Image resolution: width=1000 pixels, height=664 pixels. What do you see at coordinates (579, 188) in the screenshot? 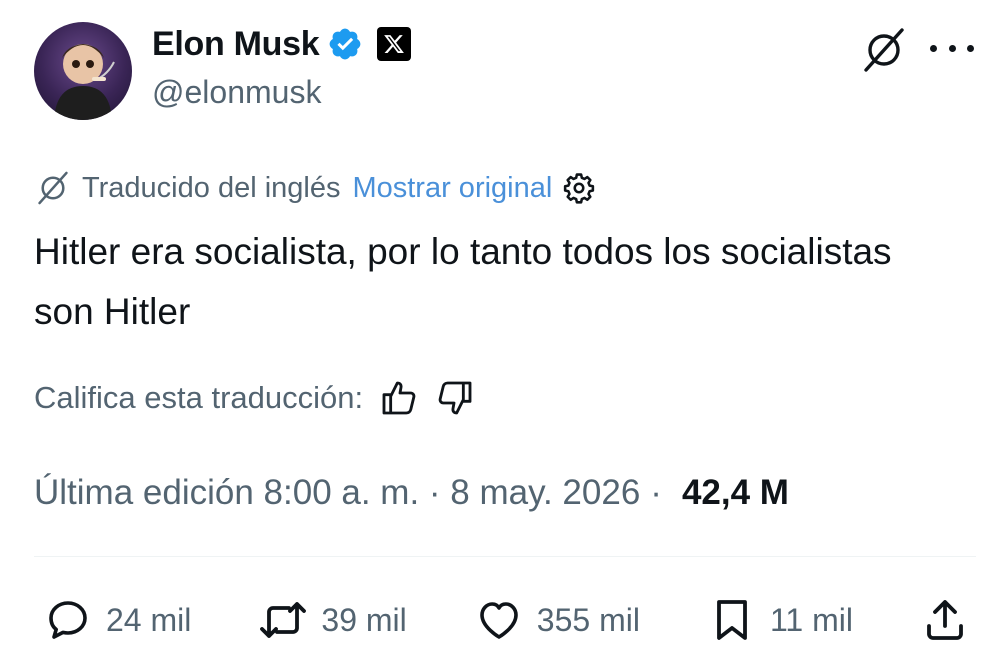
I see `gear-icon` at bounding box center [579, 188].